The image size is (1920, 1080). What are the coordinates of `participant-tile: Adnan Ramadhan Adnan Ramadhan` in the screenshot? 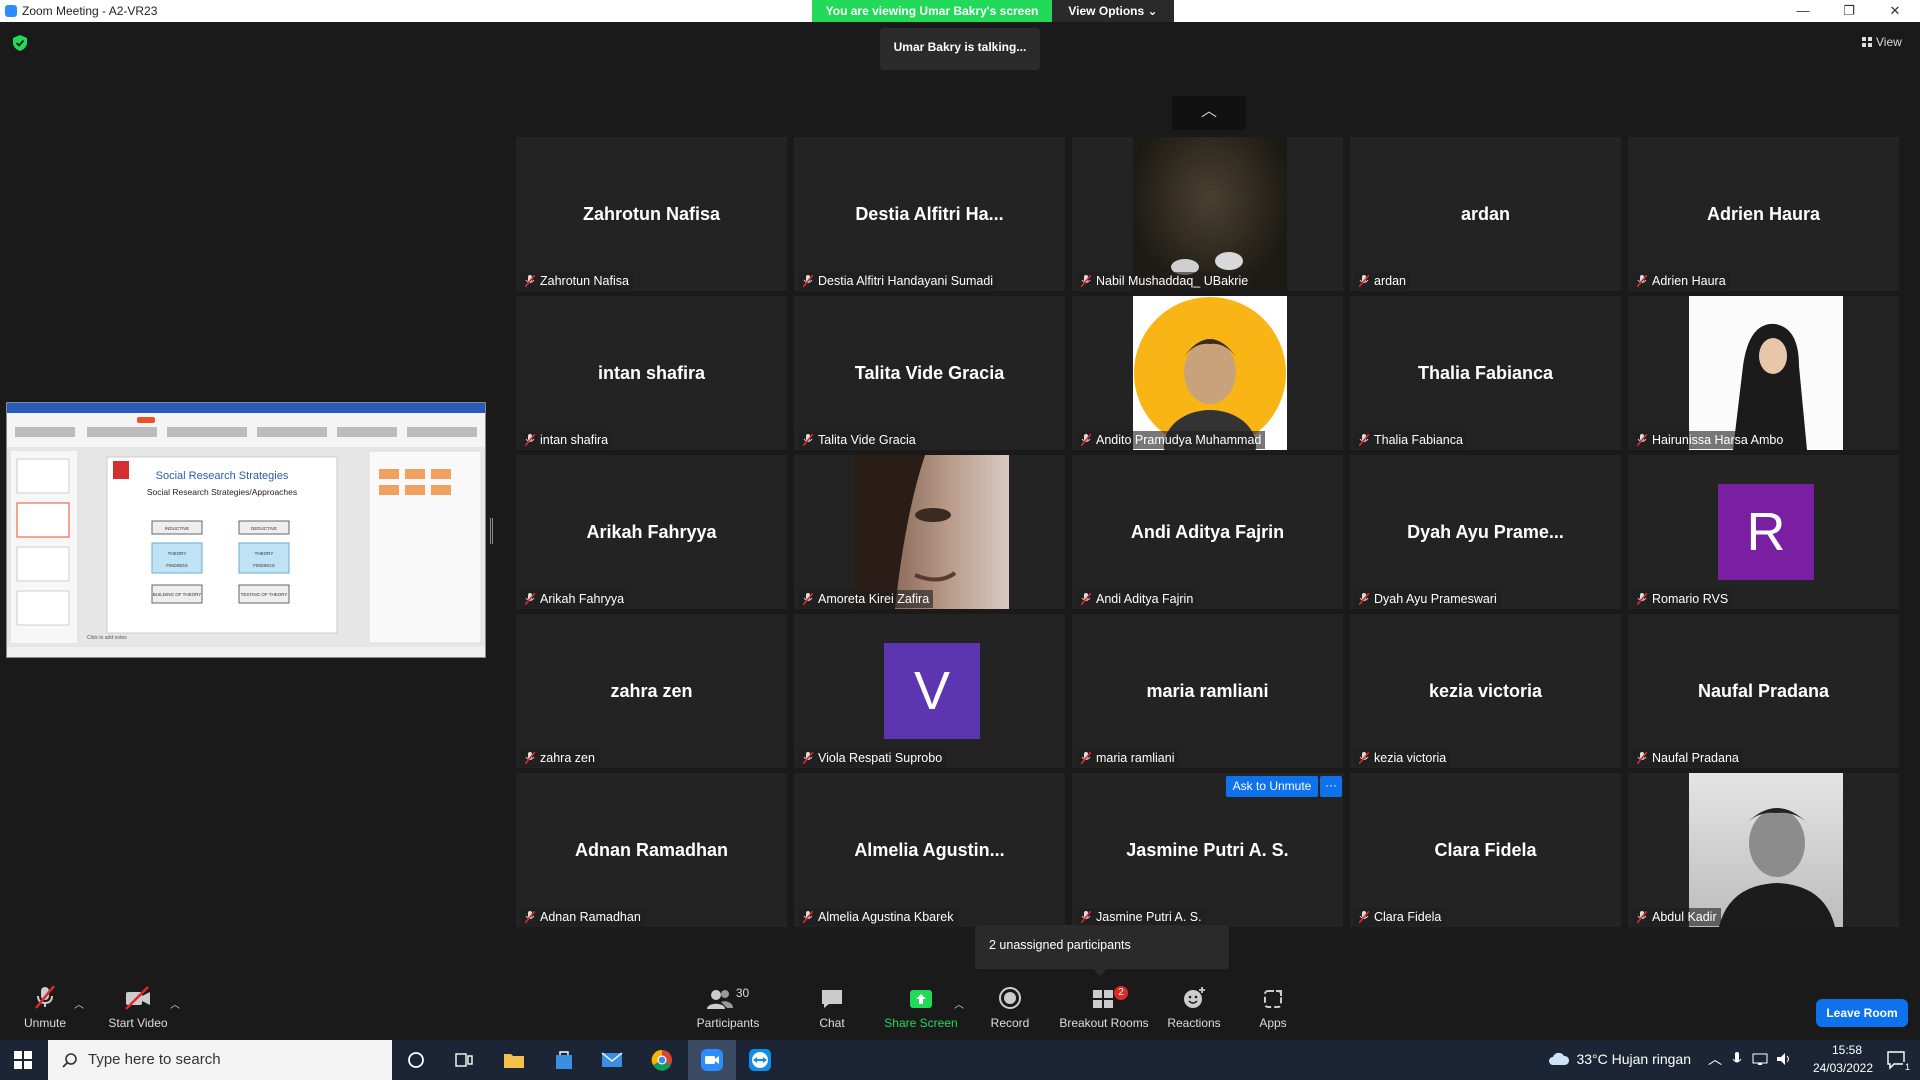 It's located at (651, 850).